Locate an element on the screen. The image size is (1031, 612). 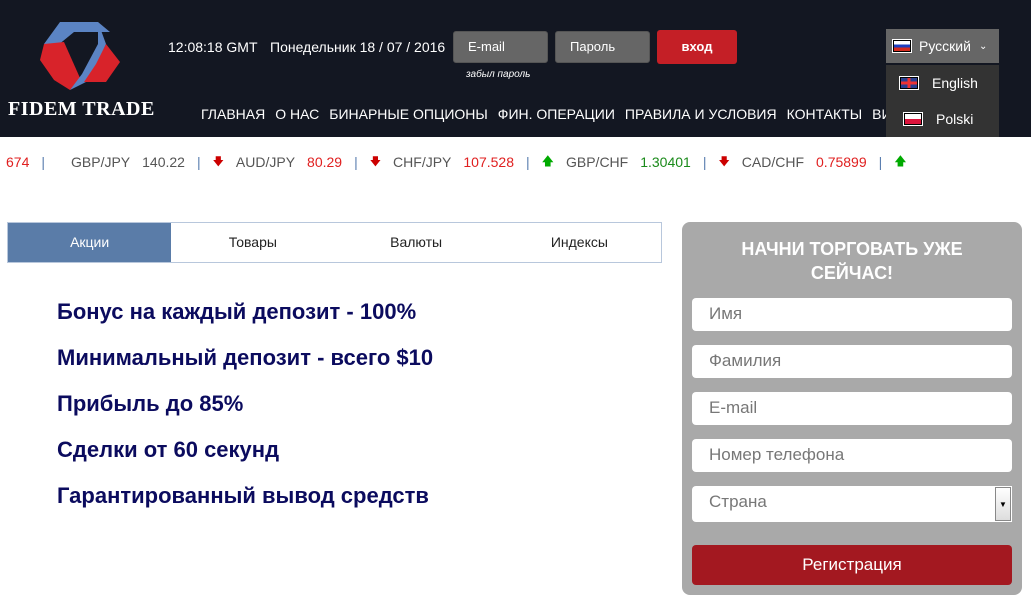
phone-input: Номер телефона is located at coordinates (852, 455).